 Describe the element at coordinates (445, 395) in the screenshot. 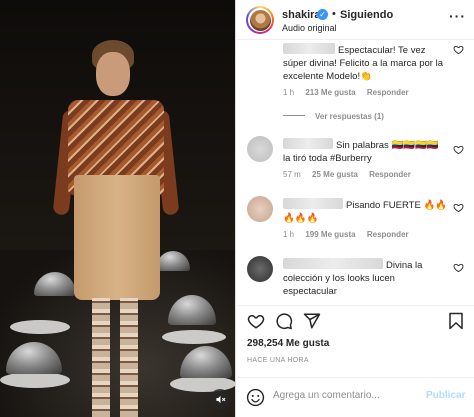

I see `post-comment-button: Publicar` at that location.